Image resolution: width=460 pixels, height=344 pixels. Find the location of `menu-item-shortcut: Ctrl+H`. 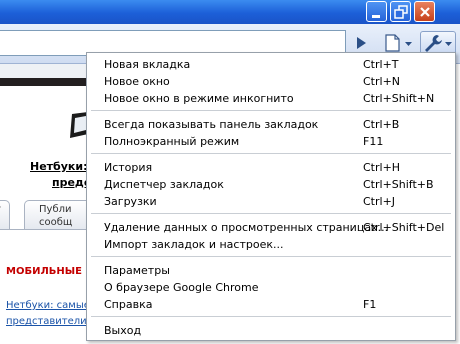

menu-item-shortcut: Ctrl+H is located at coordinates (382, 167).